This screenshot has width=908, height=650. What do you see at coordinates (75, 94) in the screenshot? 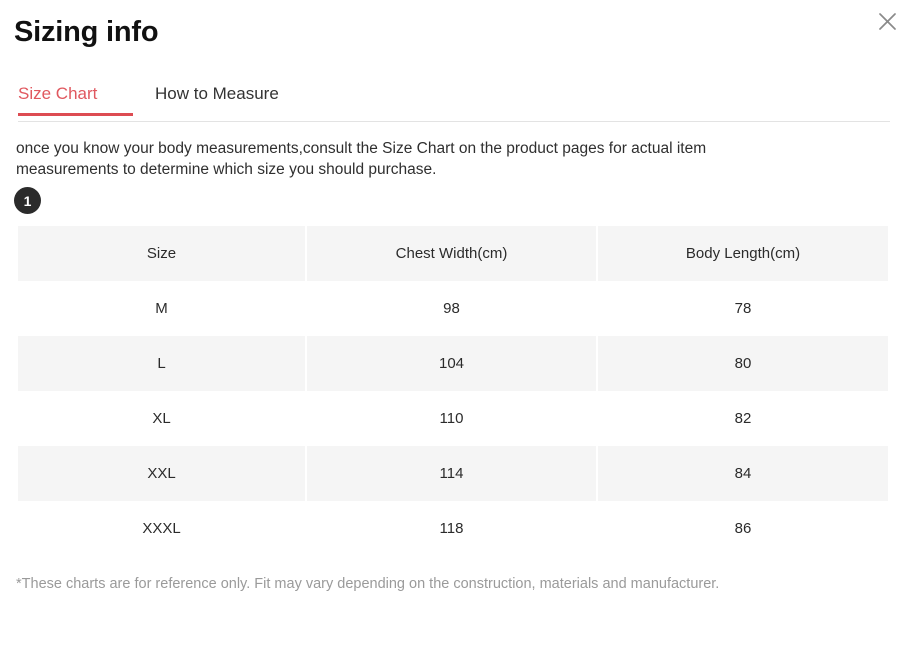
I see `tab-size-chart: Size Chart` at bounding box center [75, 94].